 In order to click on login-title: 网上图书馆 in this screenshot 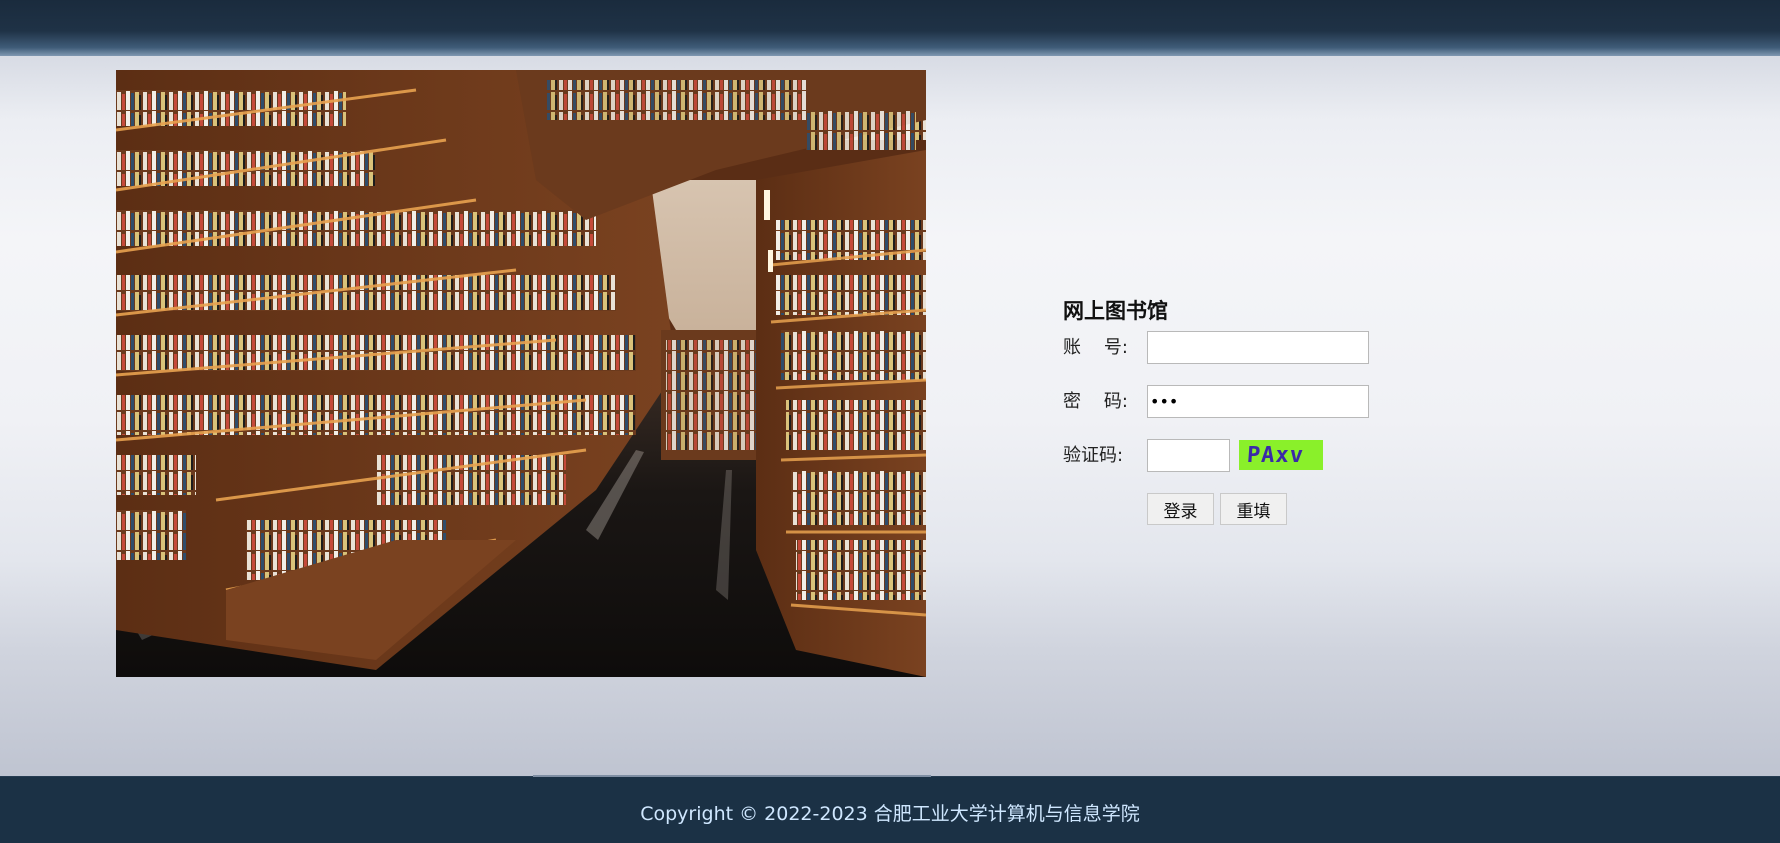, I will do `click(1115, 311)`.